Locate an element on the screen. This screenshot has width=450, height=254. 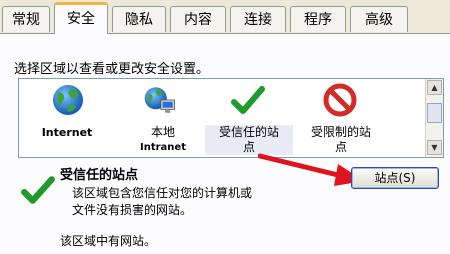
zone-list-scrollbar: ▲ ▼ is located at coordinates (434, 118).